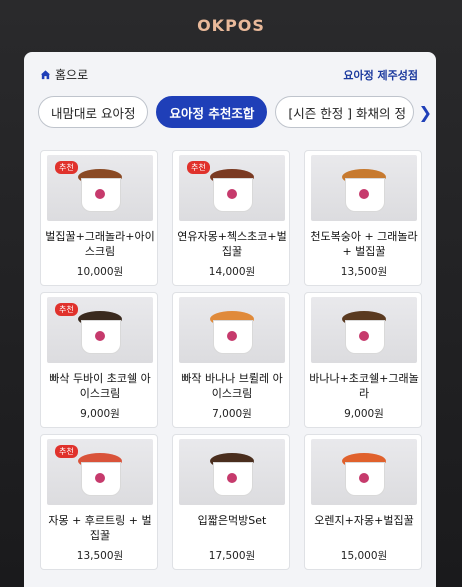 This screenshot has width=462, height=587. I want to click on menu-card: 추천 벌집꿀+그래놀라+아이스크림 10,000원, so click(99, 218).